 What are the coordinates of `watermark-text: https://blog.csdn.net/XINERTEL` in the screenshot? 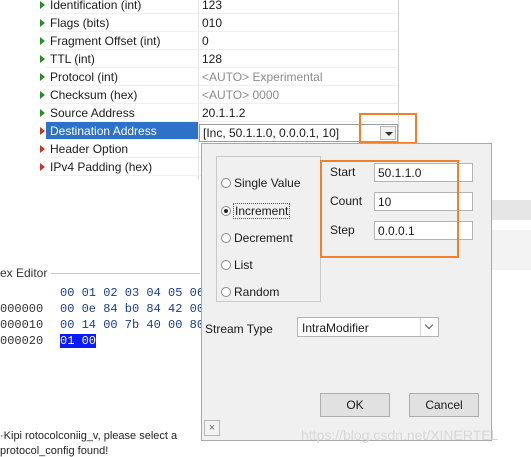 It's located at (400, 435).